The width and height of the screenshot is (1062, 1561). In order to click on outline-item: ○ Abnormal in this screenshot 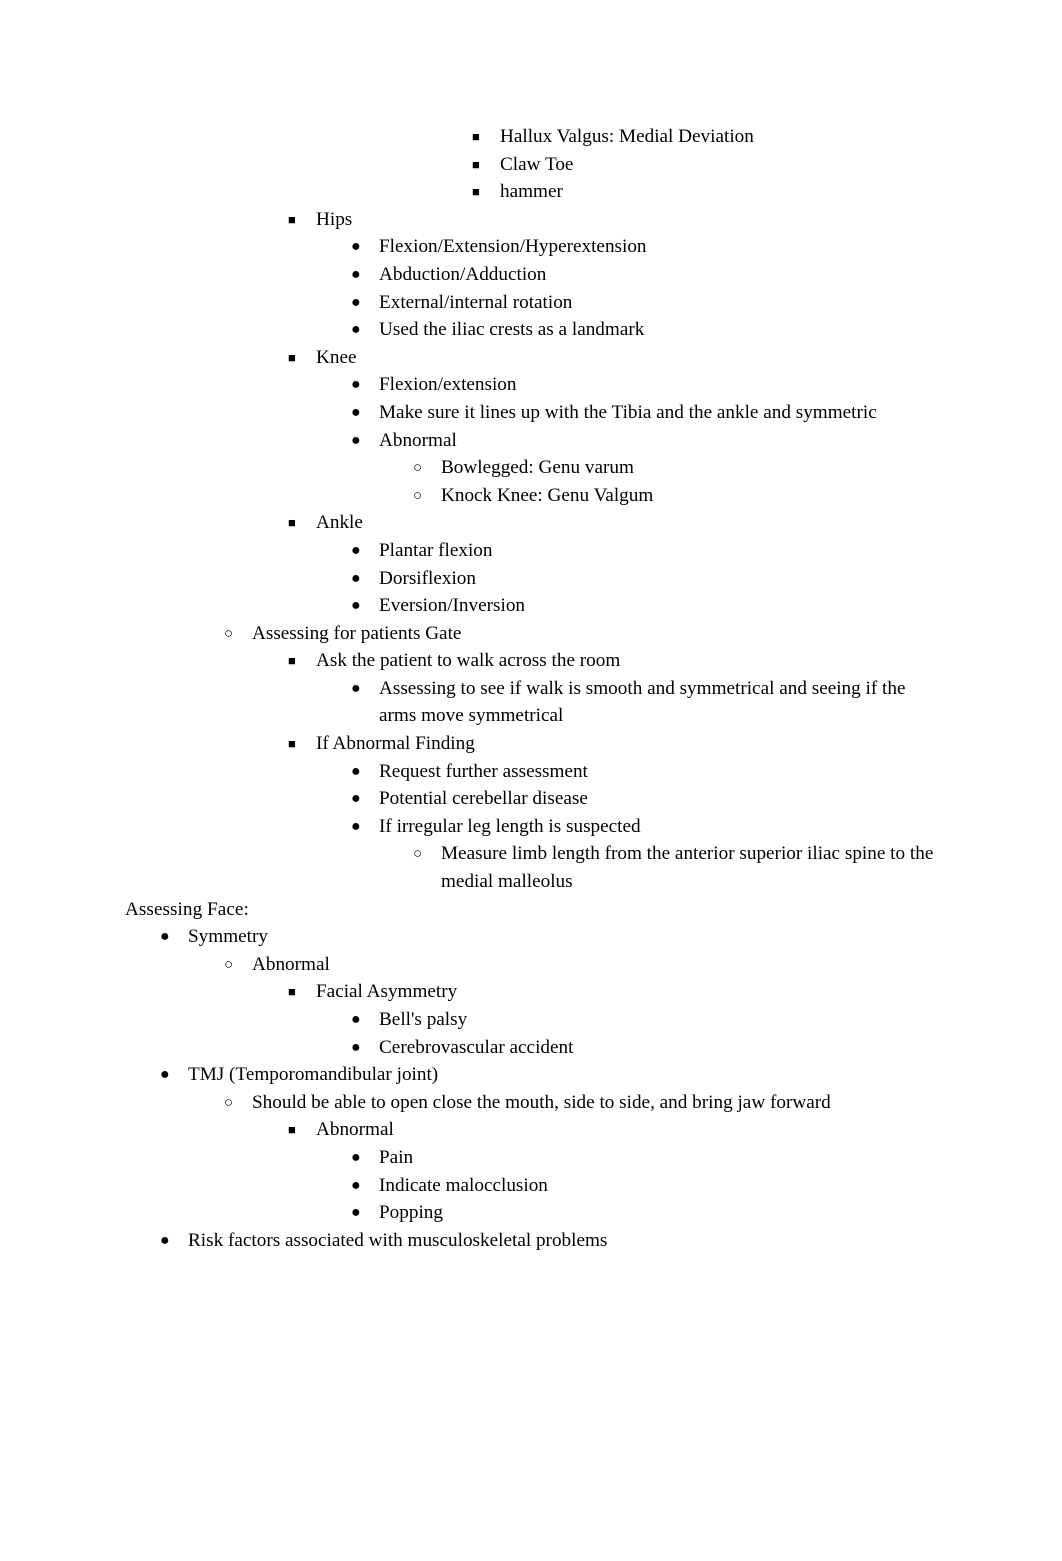, I will do `click(582, 965)`.